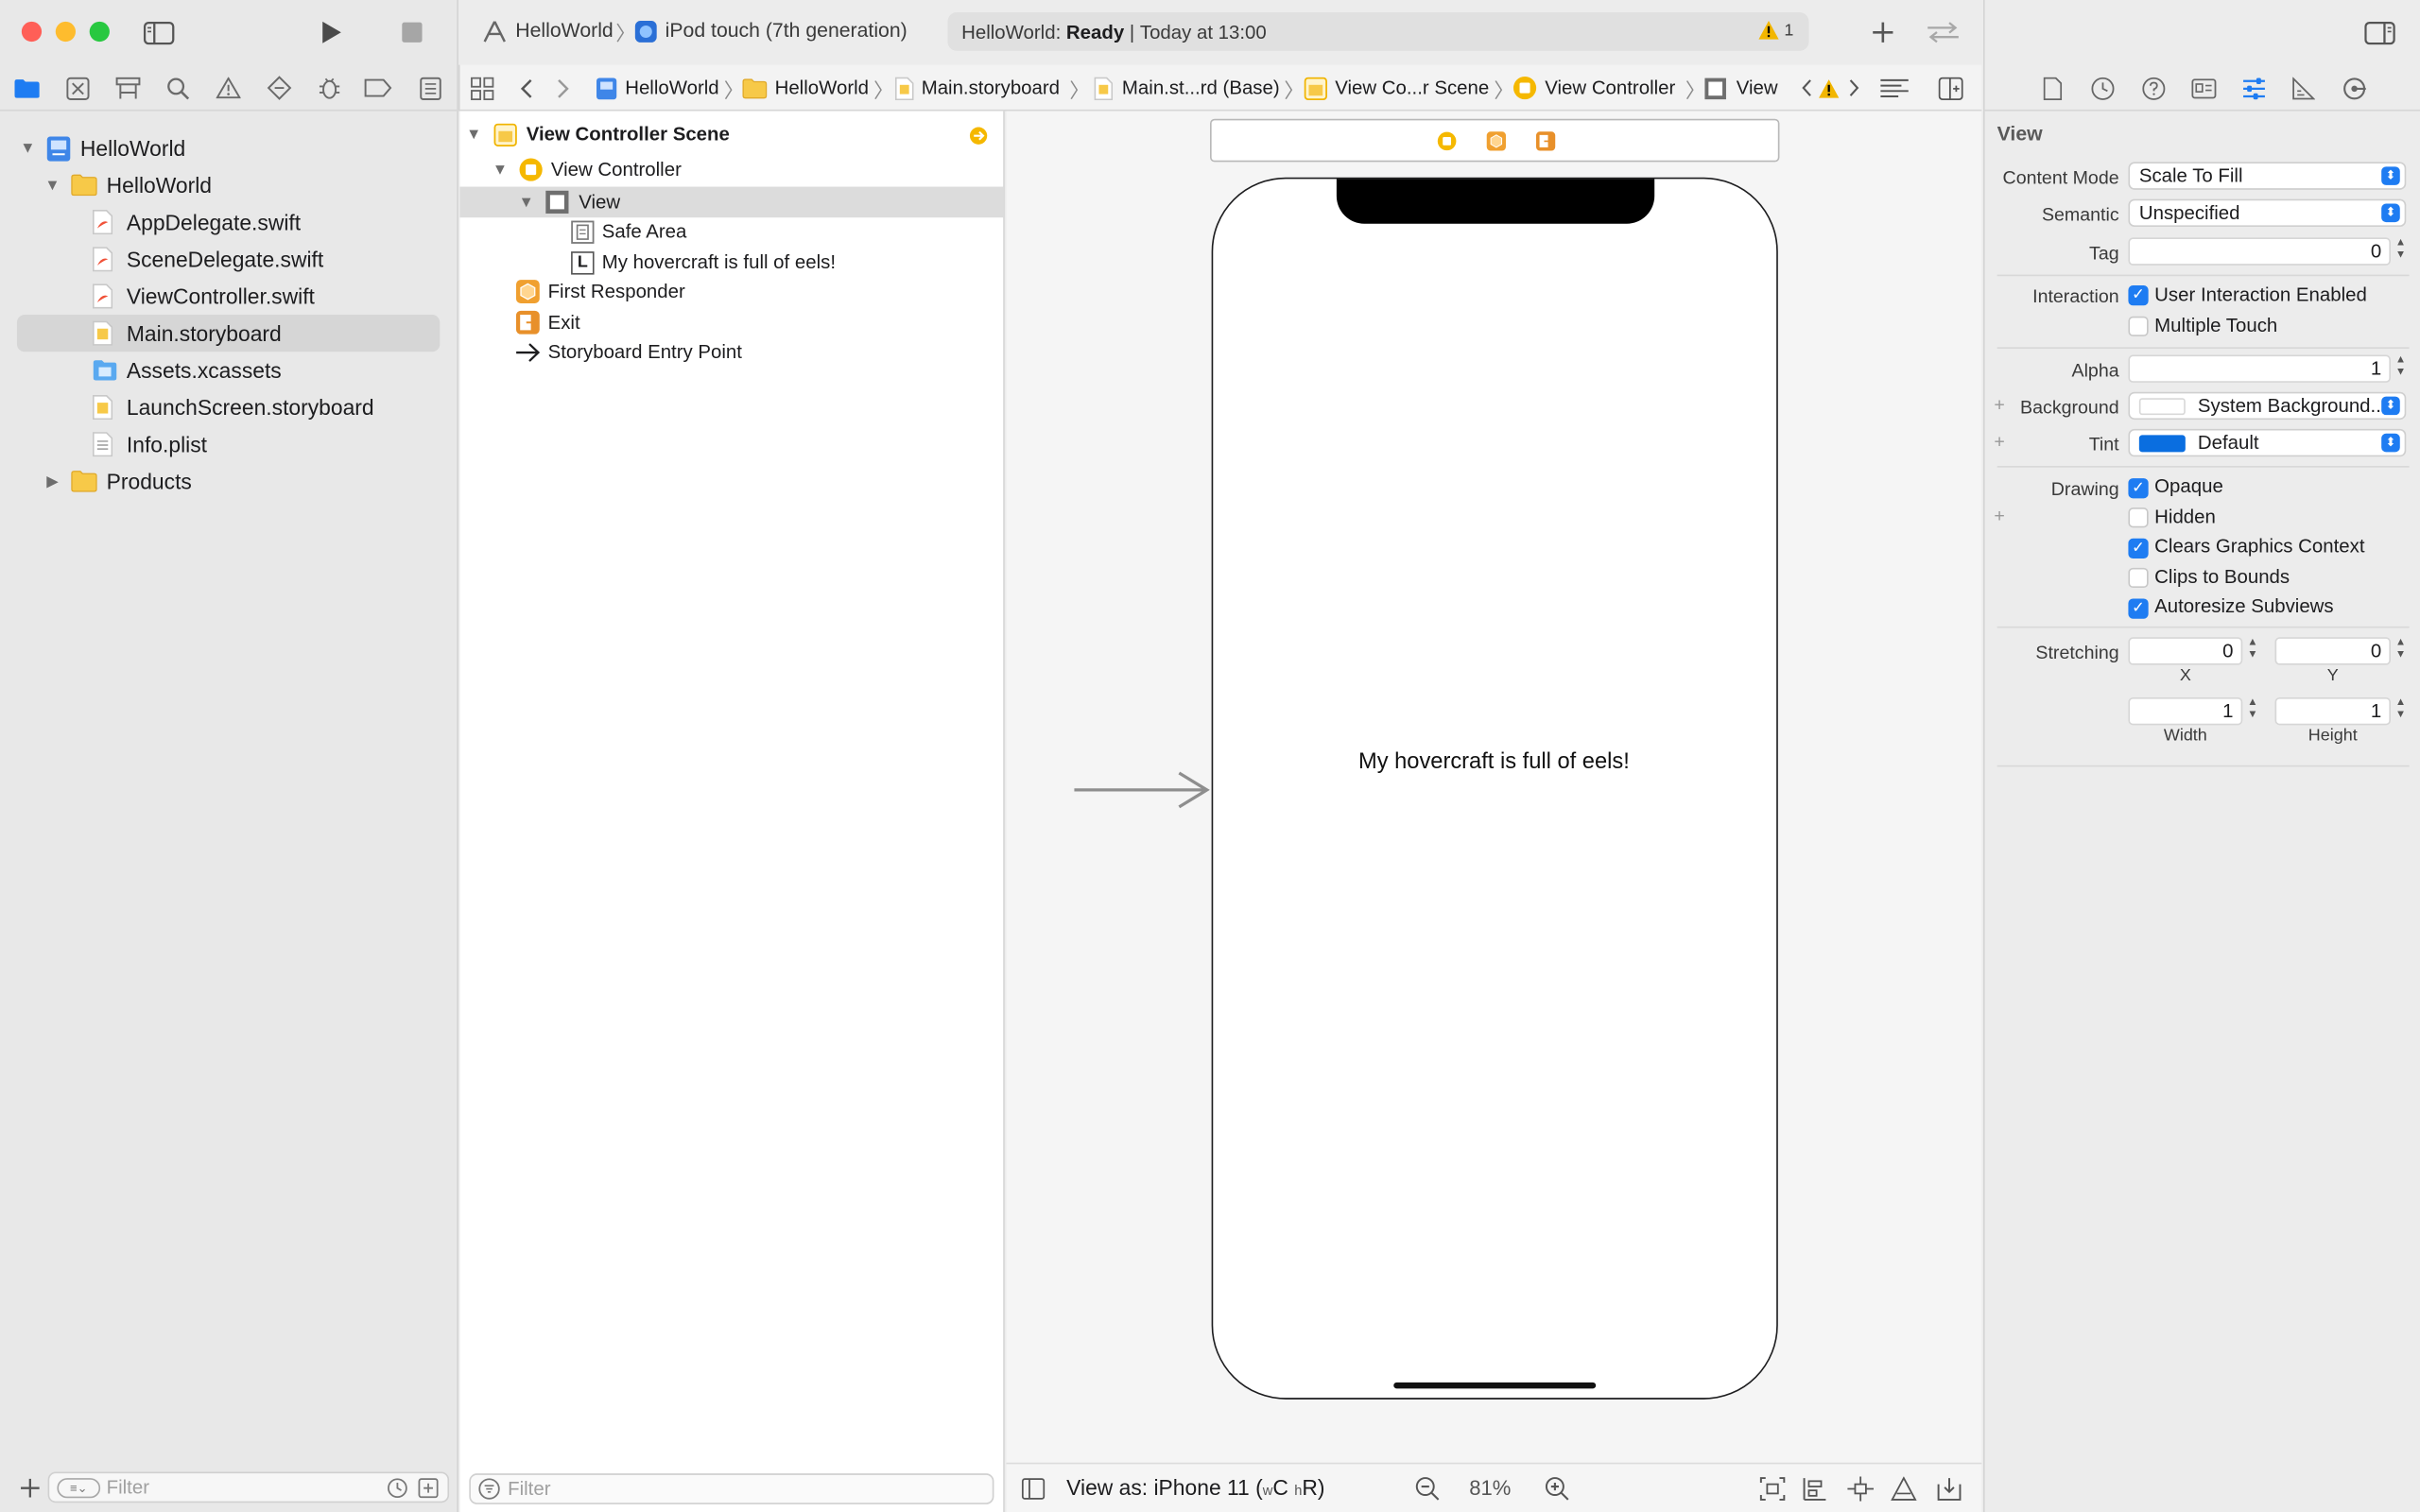 The image size is (2420, 1512). What do you see at coordinates (1772, 1489) in the screenshot?
I see `update-frames-icon` at bounding box center [1772, 1489].